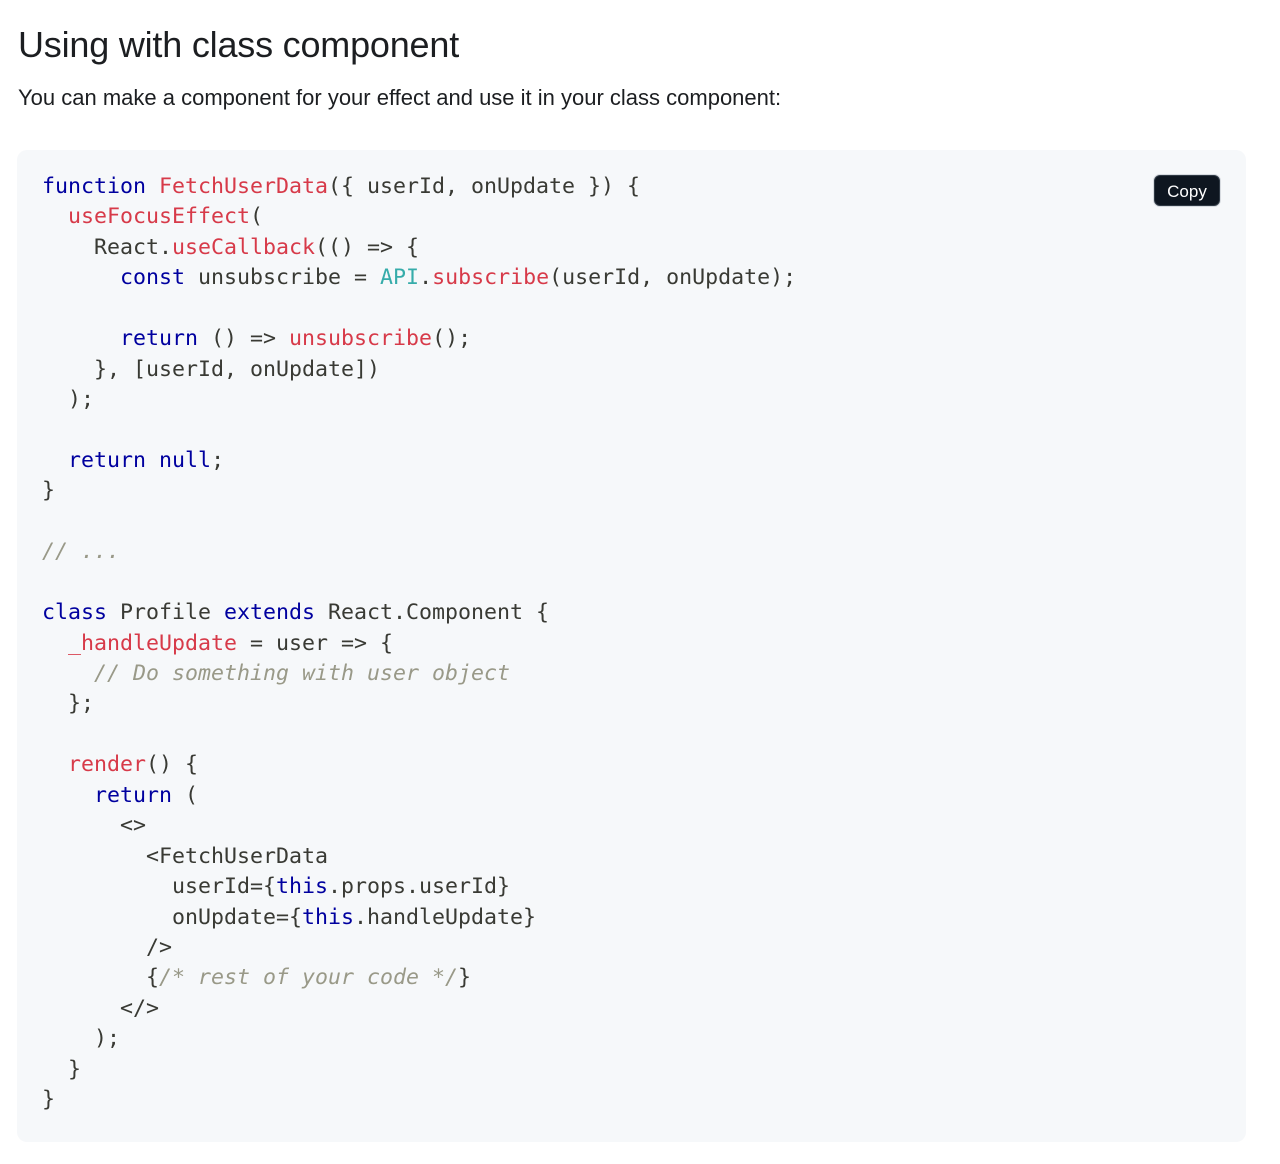 The height and width of the screenshot is (1164, 1280). What do you see at coordinates (419, 704) in the screenshot?
I see `code-line: };` at bounding box center [419, 704].